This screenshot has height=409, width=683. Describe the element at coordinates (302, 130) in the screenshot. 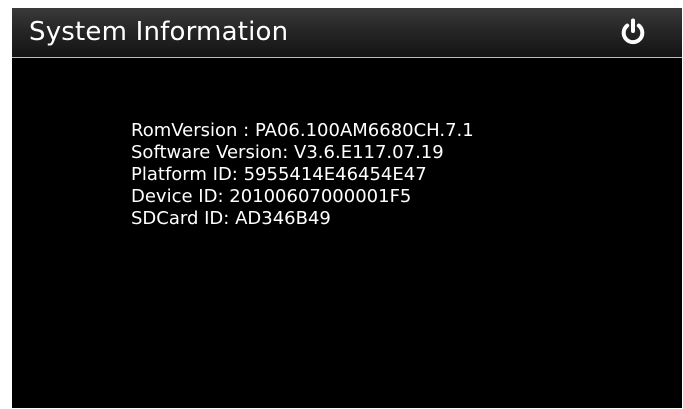

I see `rom-version-text: RomVersion : PA06.100AM6680CH.7.1` at that location.